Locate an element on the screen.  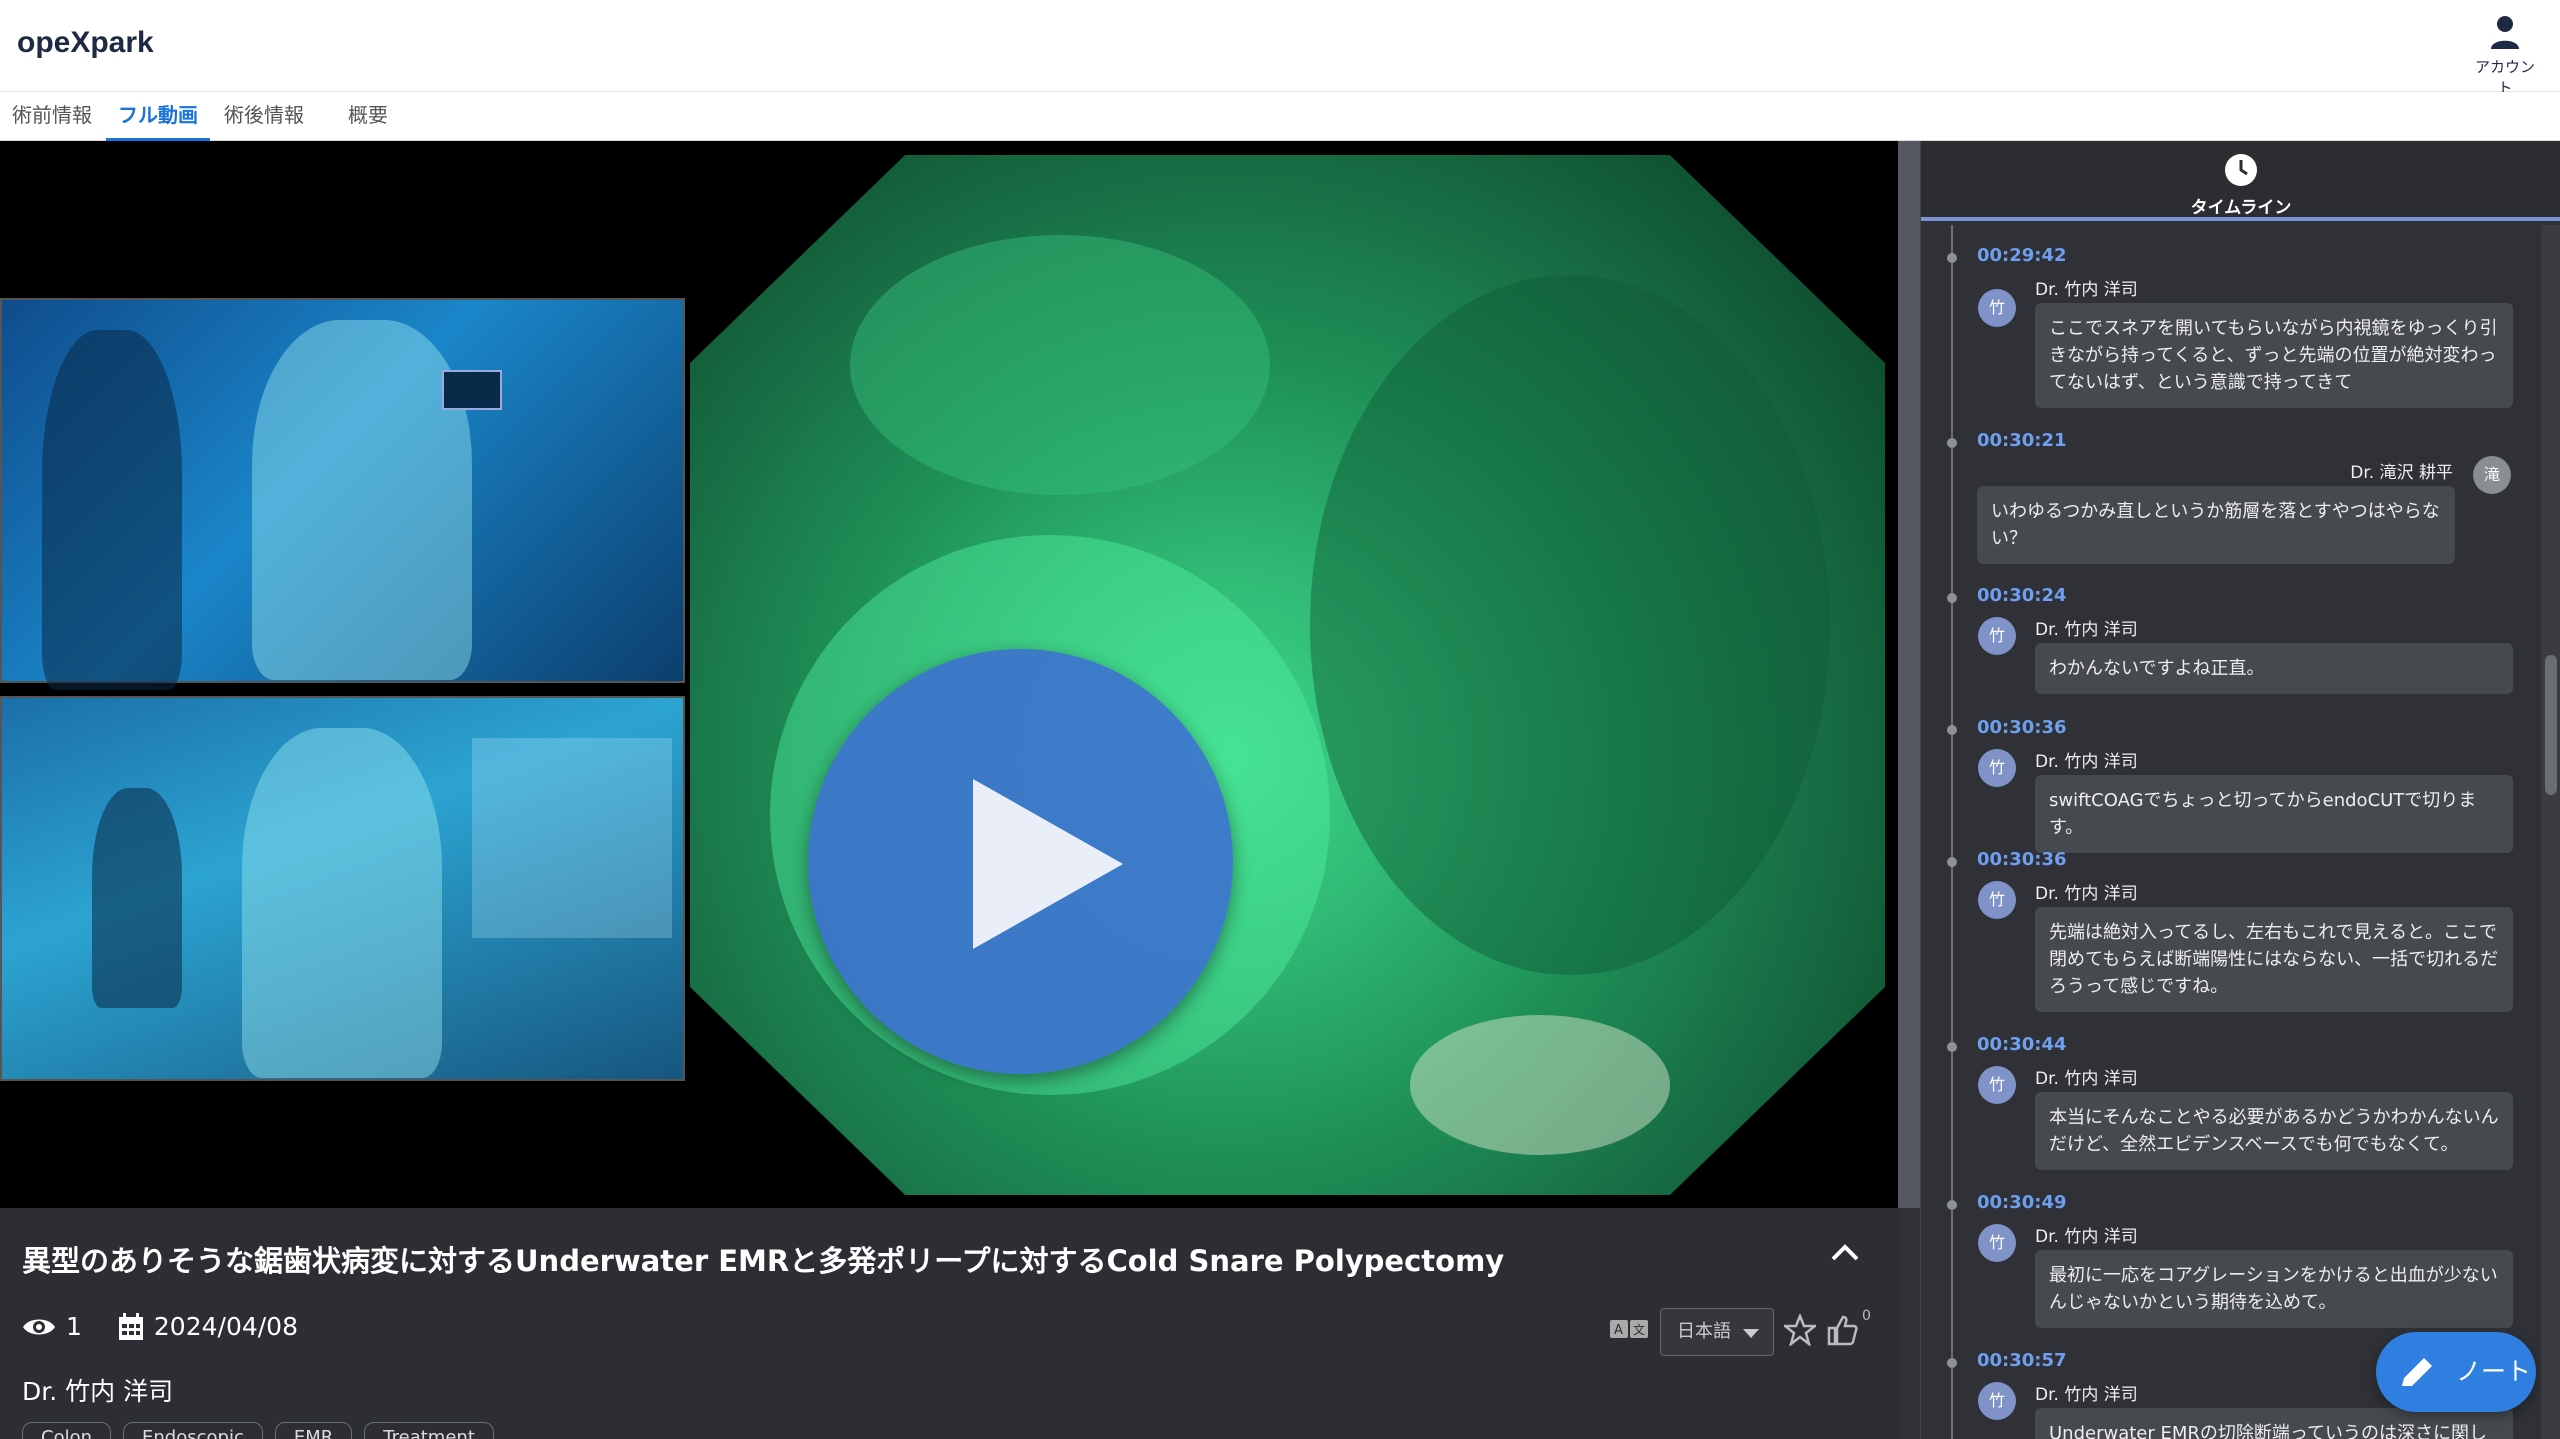
timestamp: 00:30:49 is located at coordinates (2022, 1202).